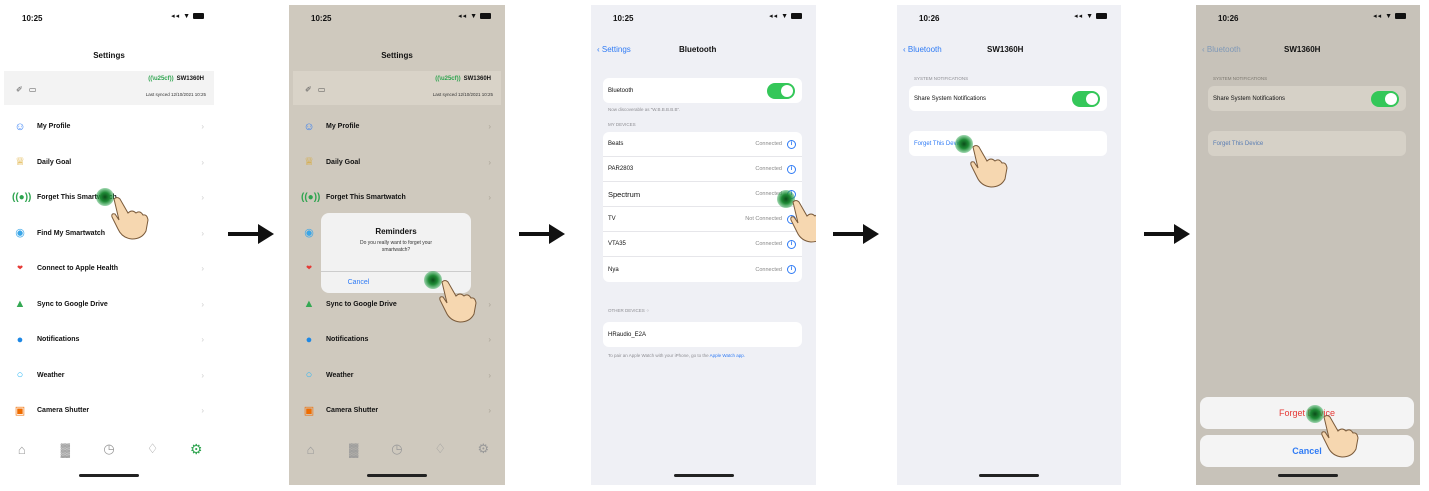  Describe the element at coordinates (702, 194) in the screenshot. I see `device-row: SpectrumConnectedi` at that location.